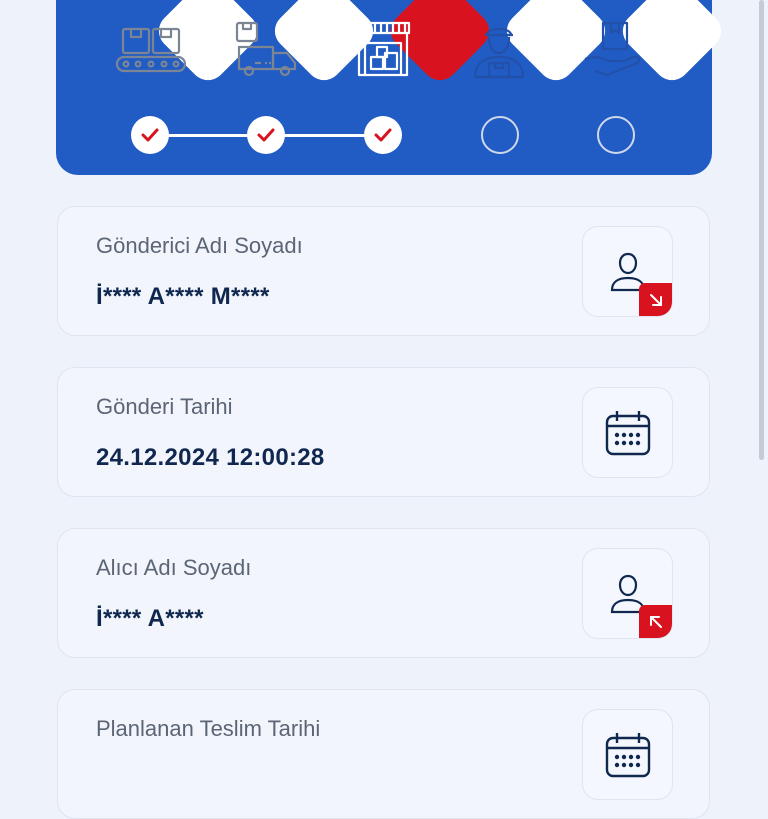 This screenshot has width=768, height=819. I want to click on step-2-check, so click(266, 135).